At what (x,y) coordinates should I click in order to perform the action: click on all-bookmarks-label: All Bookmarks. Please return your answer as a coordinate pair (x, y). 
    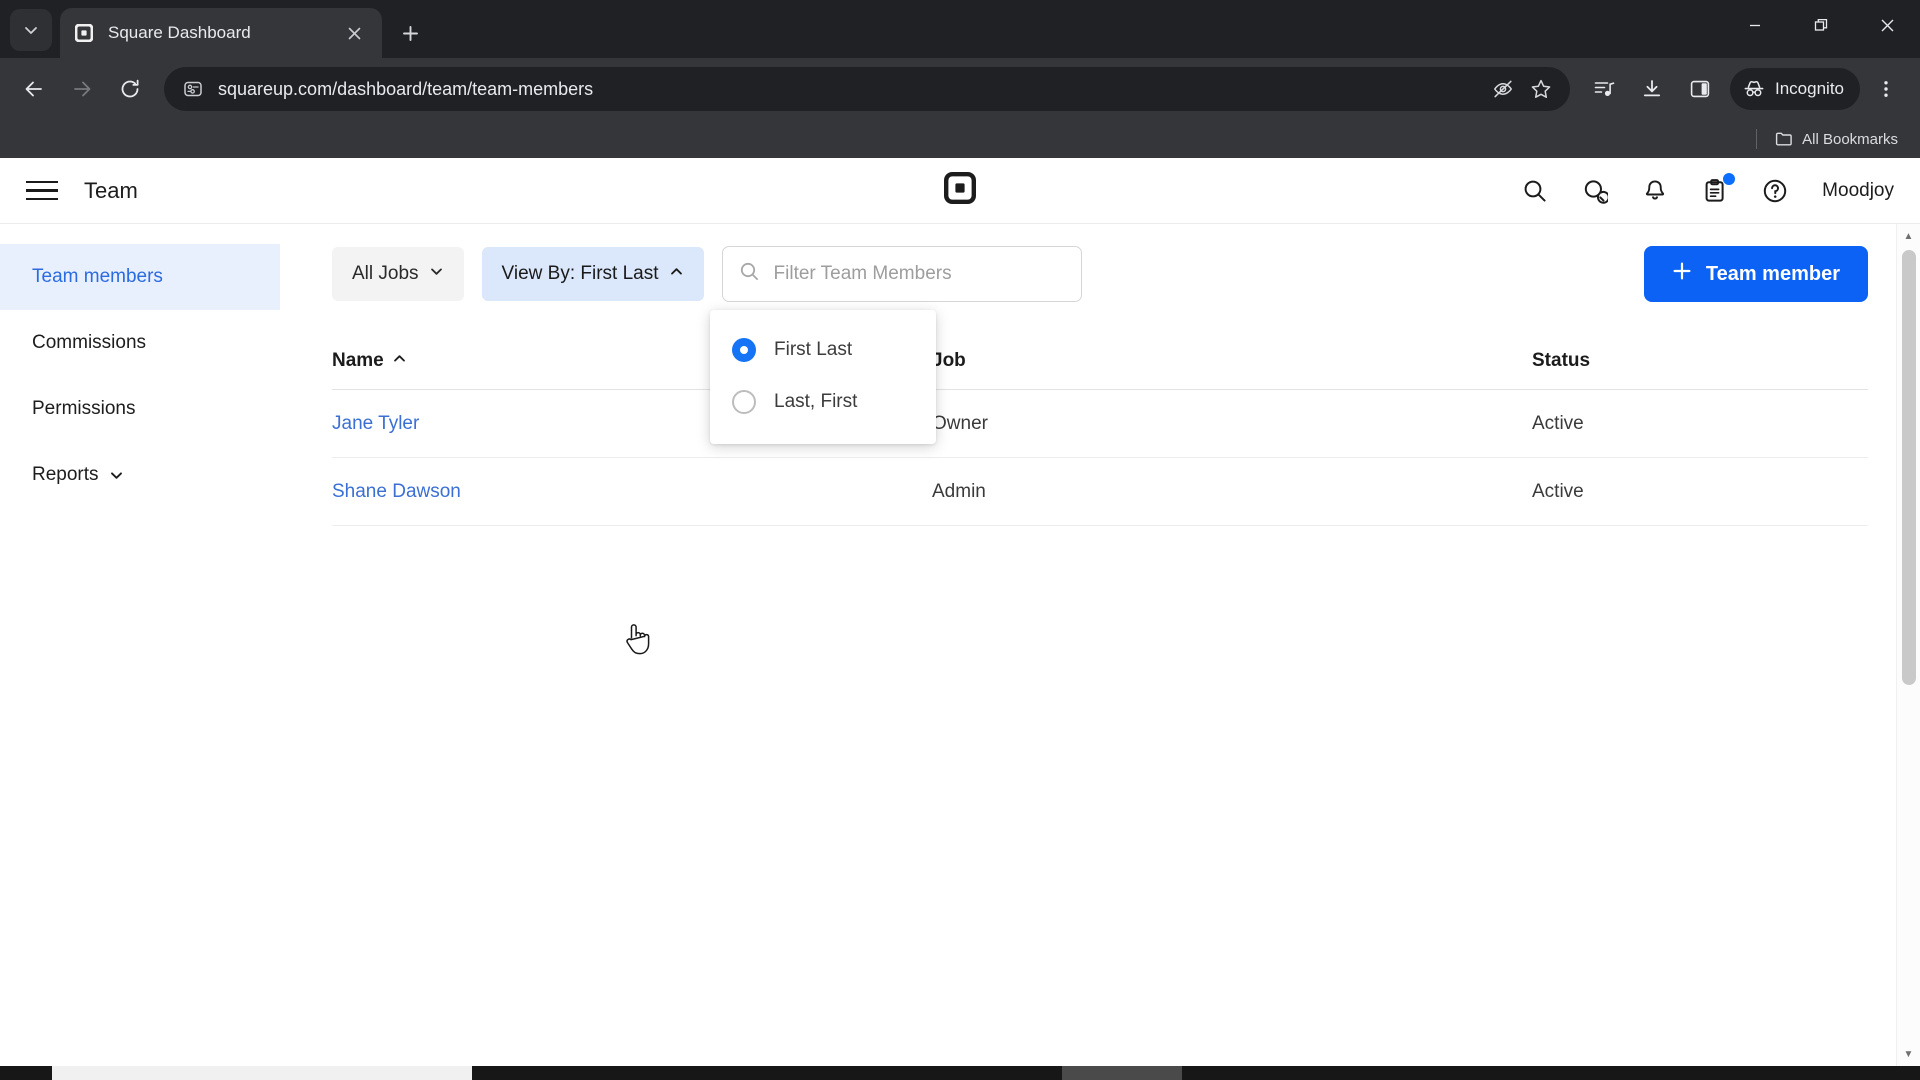
    Looking at the image, I should click on (1850, 139).